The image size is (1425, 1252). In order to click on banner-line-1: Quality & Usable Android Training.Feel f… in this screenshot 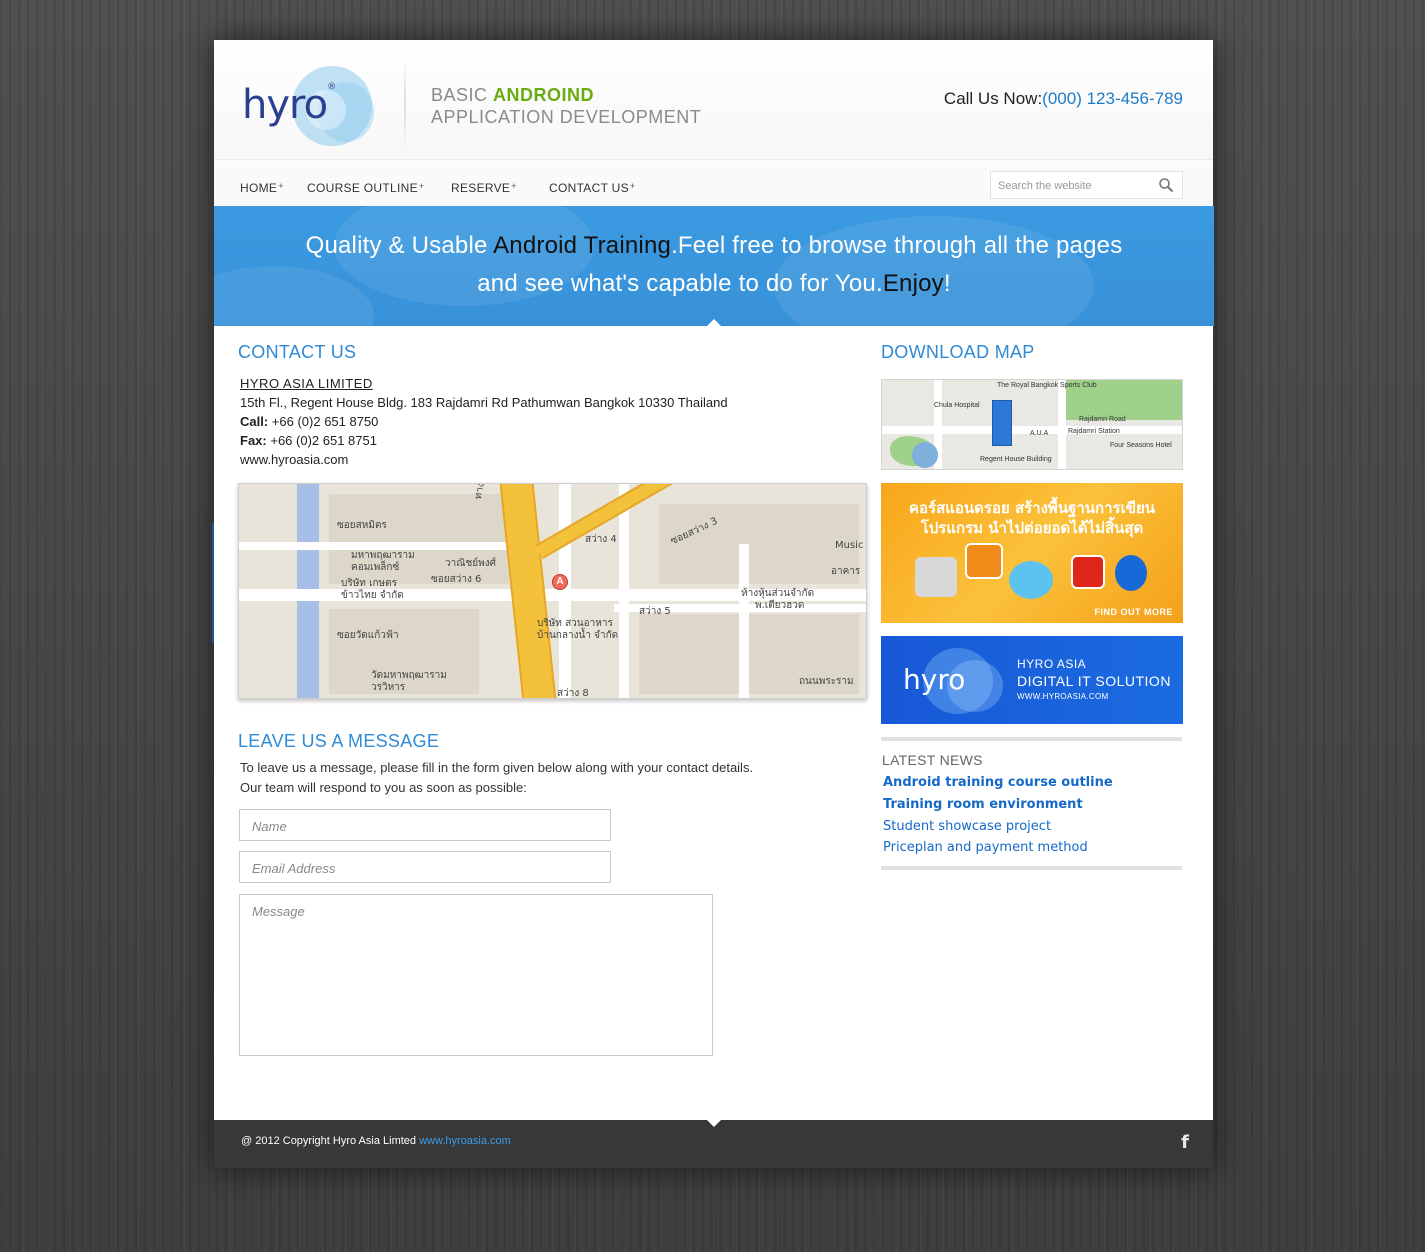, I will do `click(714, 245)`.